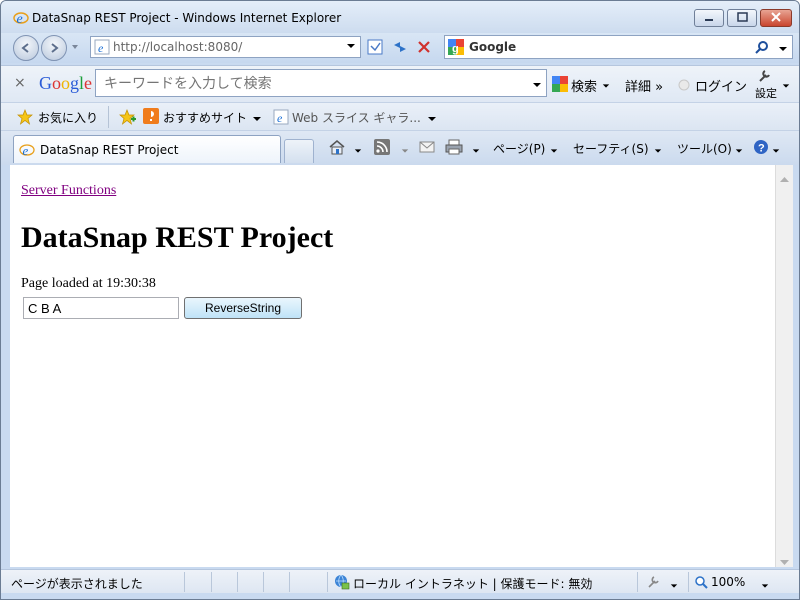 The width and height of the screenshot is (800, 600). What do you see at coordinates (314, 84) in the screenshot?
I see `google-search-input` at bounding box center [314, 84].